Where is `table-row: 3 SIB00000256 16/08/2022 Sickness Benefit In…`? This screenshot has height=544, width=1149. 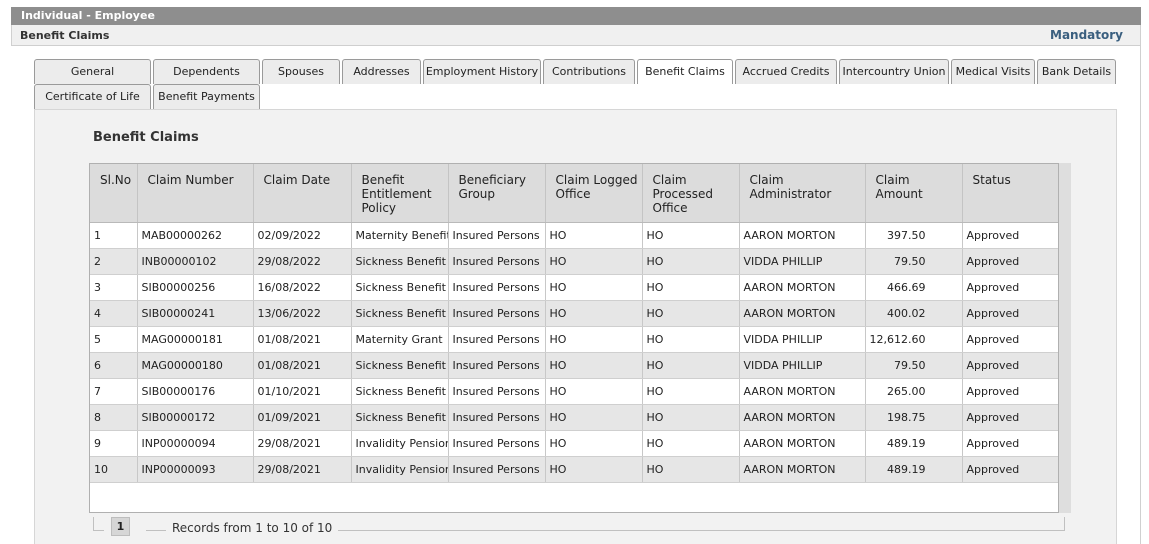
table-row: 3 SIB00000256 16/08/2022 Sickness Benefit In… is located at coordinates (574, 287).